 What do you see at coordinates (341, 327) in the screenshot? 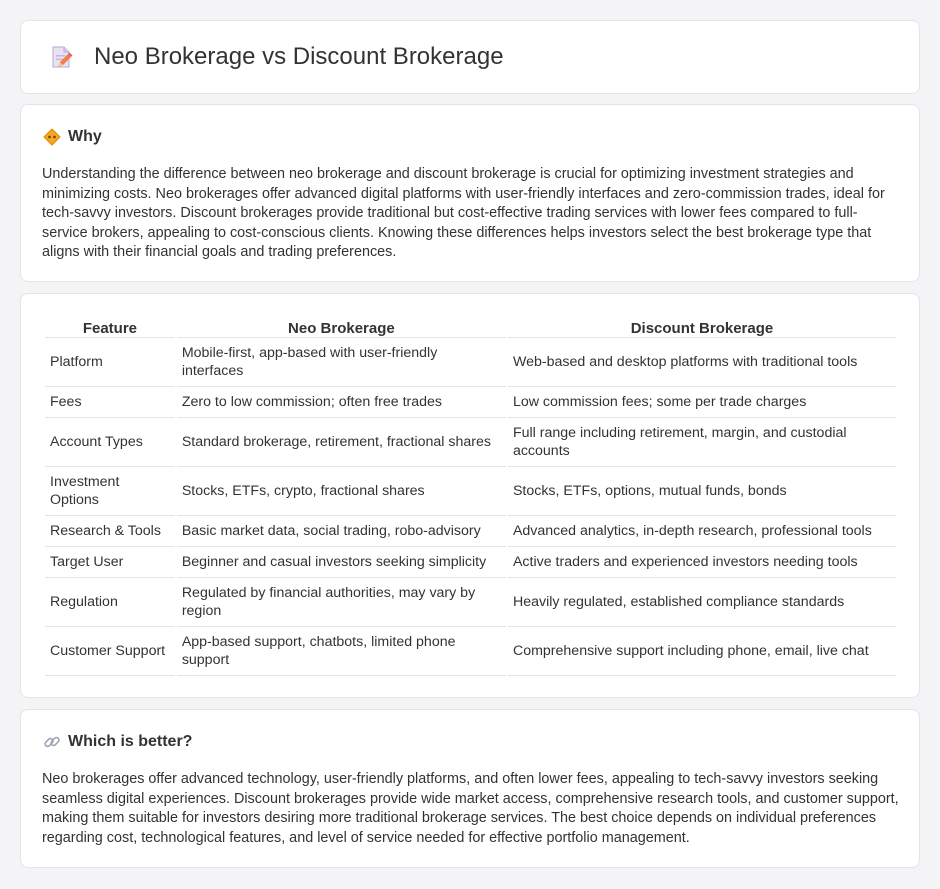
I see `column-header-neo: Neo Brokerage` at bounding box center [341, 327].